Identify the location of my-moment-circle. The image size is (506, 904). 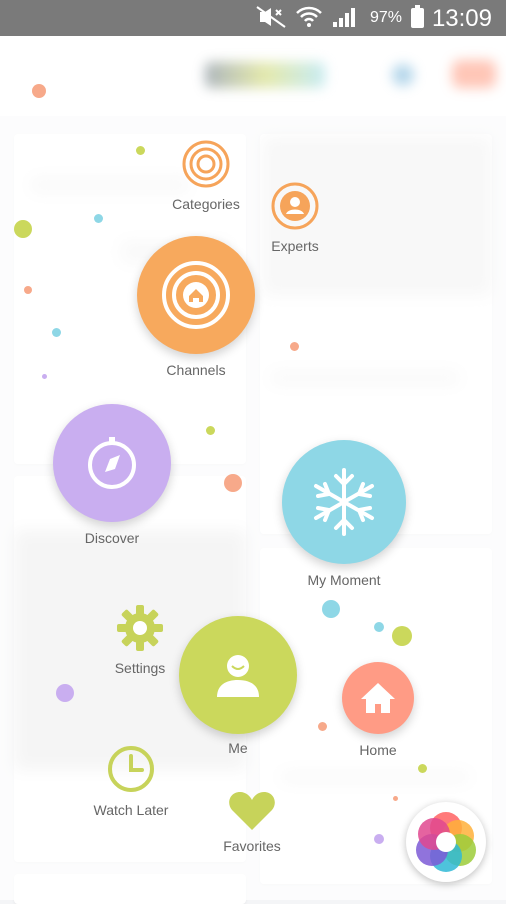
(344, 502).